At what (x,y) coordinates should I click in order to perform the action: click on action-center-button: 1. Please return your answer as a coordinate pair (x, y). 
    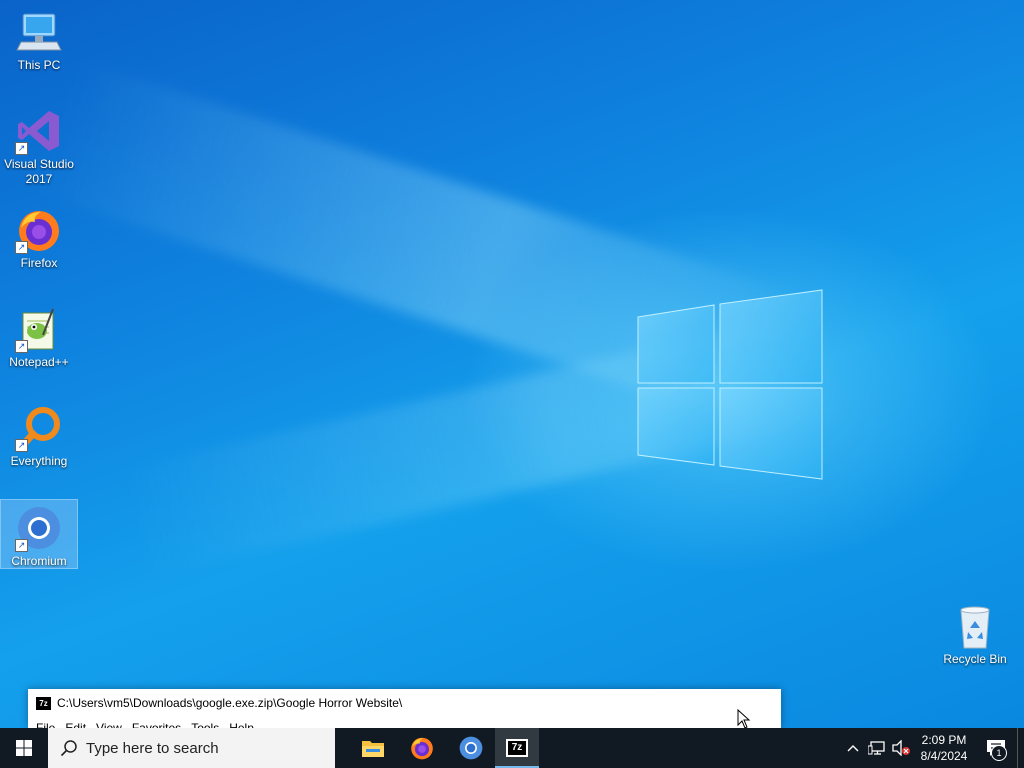
    Looking at the image, I should click on (996, 748).